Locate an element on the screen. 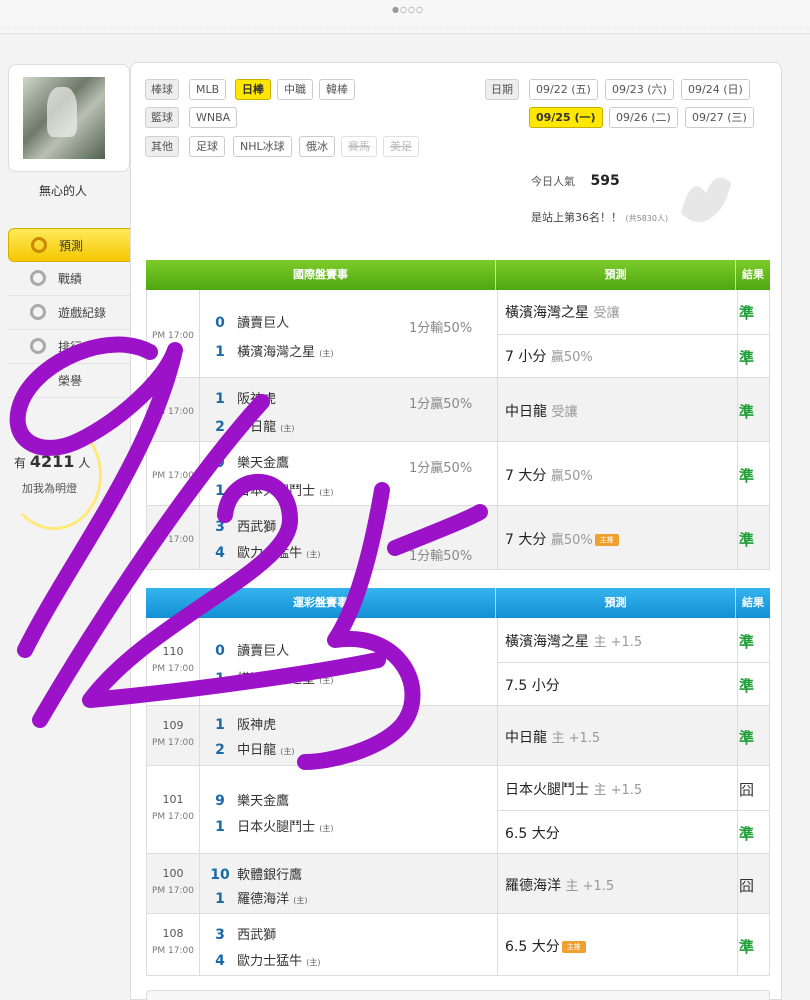 This screenshot has height=1000, width=810. lottery-header-game: 運彩盤賽事 is located at coordinates (321, 603).